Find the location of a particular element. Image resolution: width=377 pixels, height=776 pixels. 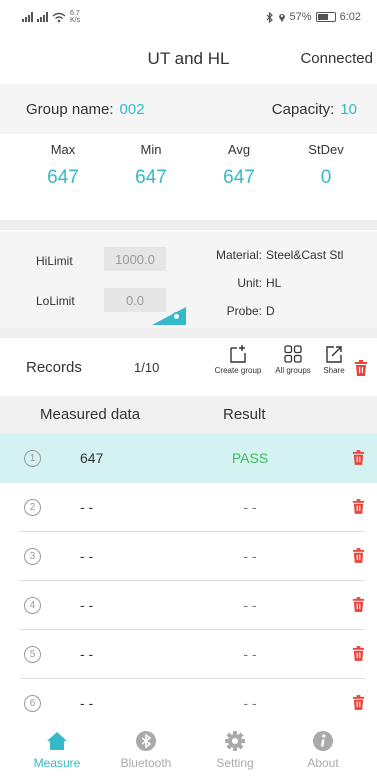

material-label: Material: is located at coordinates (238, 255).